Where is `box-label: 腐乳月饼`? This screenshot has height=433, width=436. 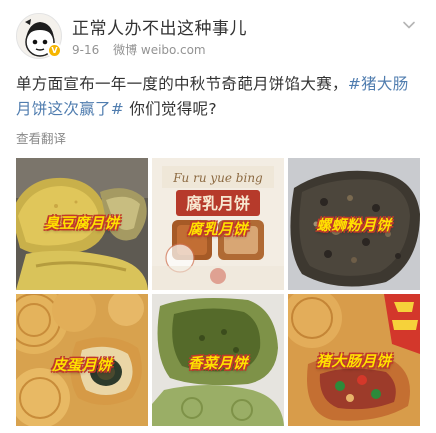 box-label: 腐乳月饼 is located at coordinates (218, 203).